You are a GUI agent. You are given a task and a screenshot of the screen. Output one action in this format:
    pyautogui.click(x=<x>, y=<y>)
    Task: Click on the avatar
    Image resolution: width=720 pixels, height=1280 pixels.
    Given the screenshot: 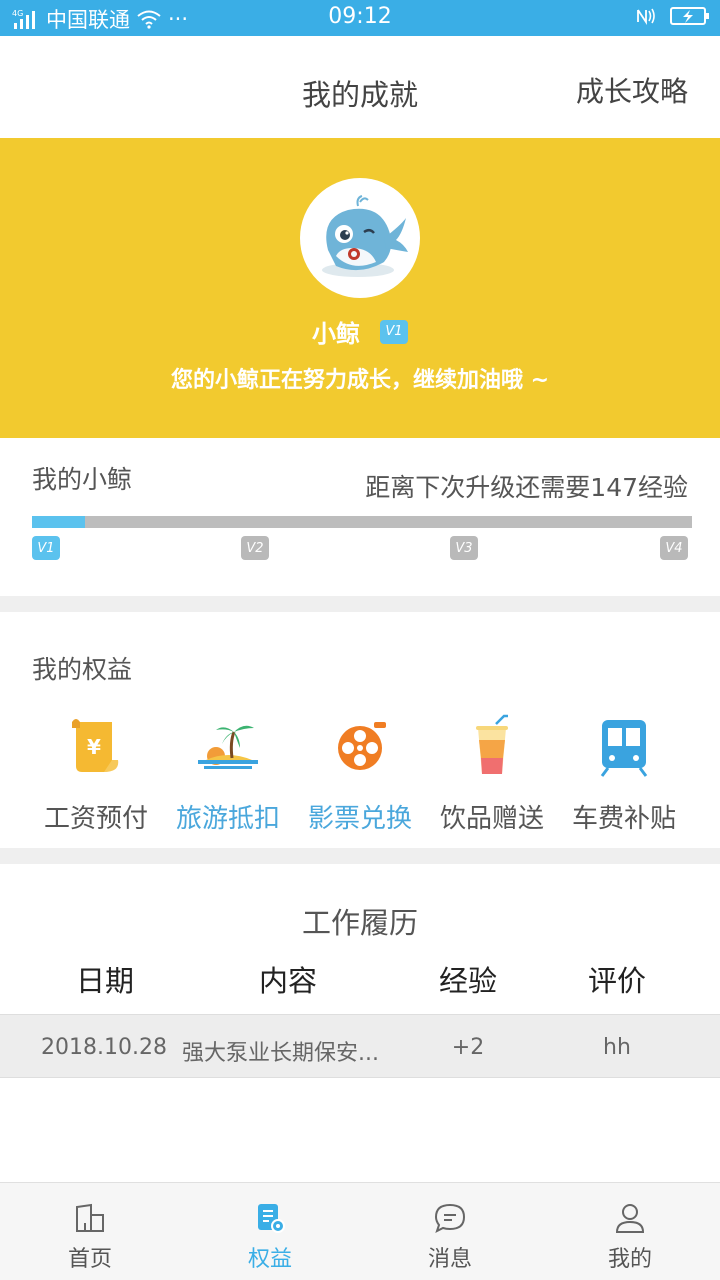 What is the action you would take?
    pyautogui.click(x=360, y=238)
    